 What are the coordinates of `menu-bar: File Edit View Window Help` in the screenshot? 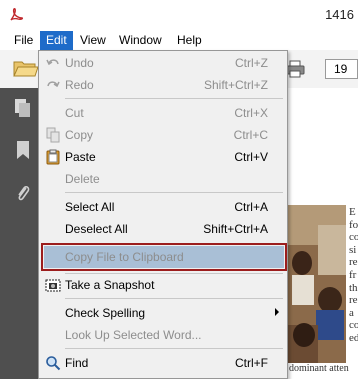 It's located at (179, 40).